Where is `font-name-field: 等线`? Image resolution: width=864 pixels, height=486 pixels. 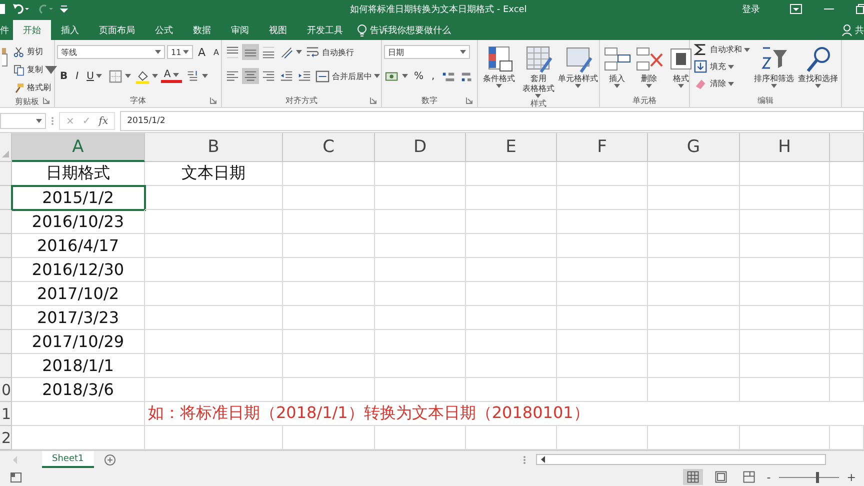
font-name-field: 等线 is located at coordinates (111, 52).